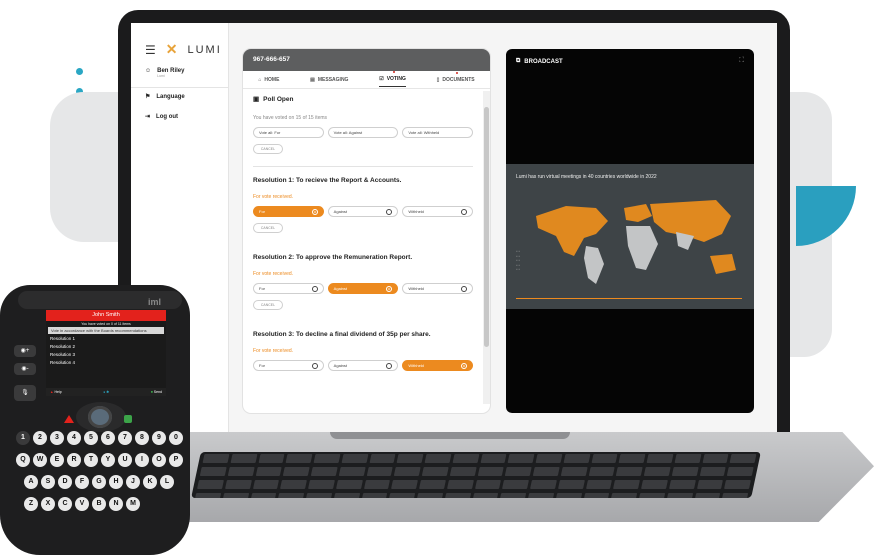 The height and width of the screenshot is (555, 886). Describe the element at coordinates (91, 460) in the screenshot. I see `key: T` at that location.